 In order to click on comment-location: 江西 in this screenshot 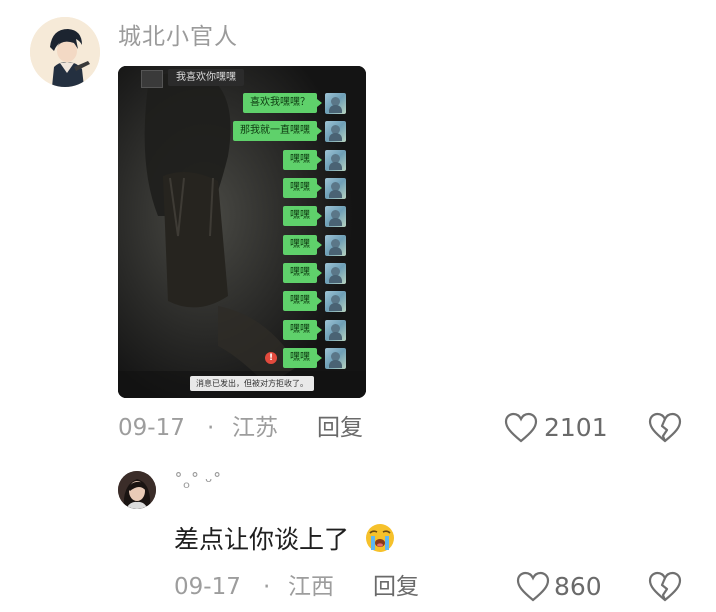, I will do `click(311, 587)`.